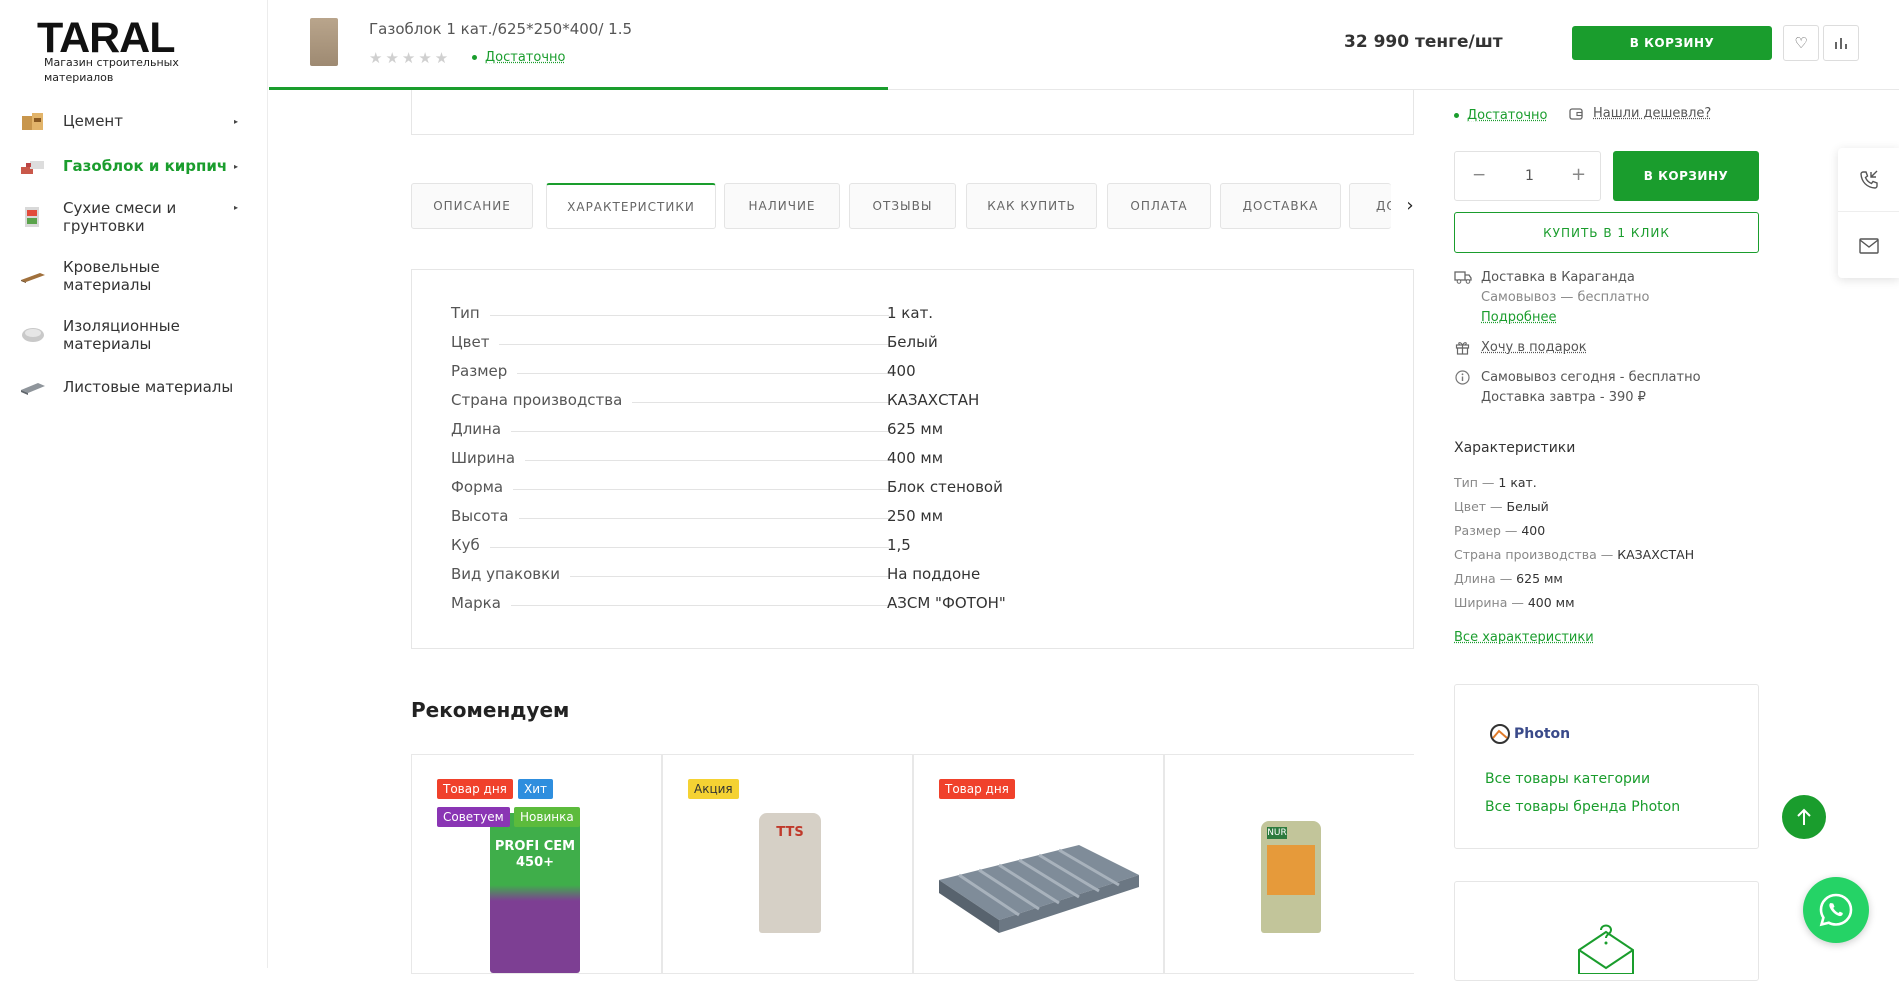 This screenshot has width=1899, height=981. Describe the element at coordinates (1567, 779) in the screenshot. I see `all-category-link: Все товары категории` at that location.